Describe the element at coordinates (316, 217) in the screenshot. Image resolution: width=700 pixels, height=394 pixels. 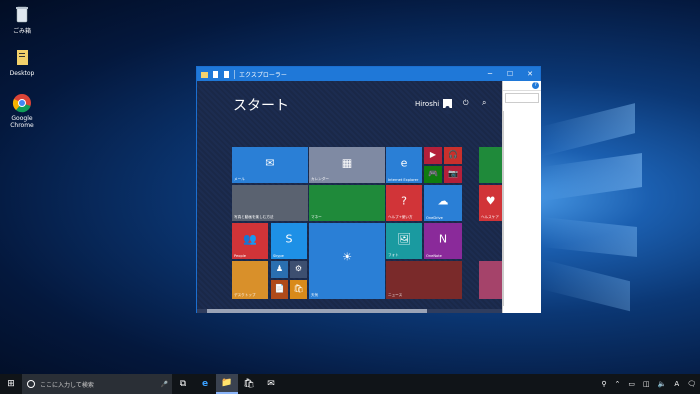
I see `tile-label: マネー` at that location.